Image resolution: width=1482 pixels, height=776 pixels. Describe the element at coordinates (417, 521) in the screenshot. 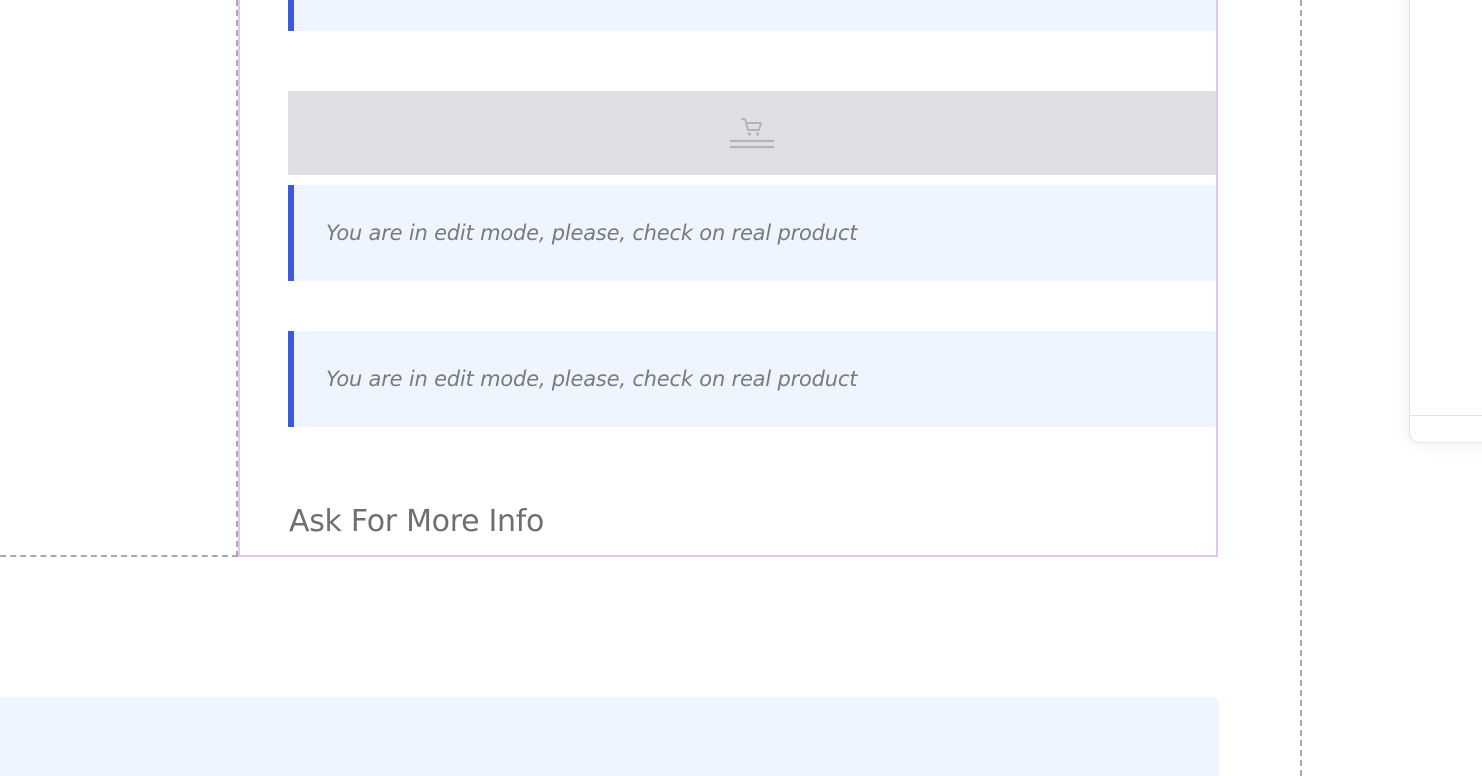

I see `ask-for-more-info-heading: Ask For More Info` at that location.